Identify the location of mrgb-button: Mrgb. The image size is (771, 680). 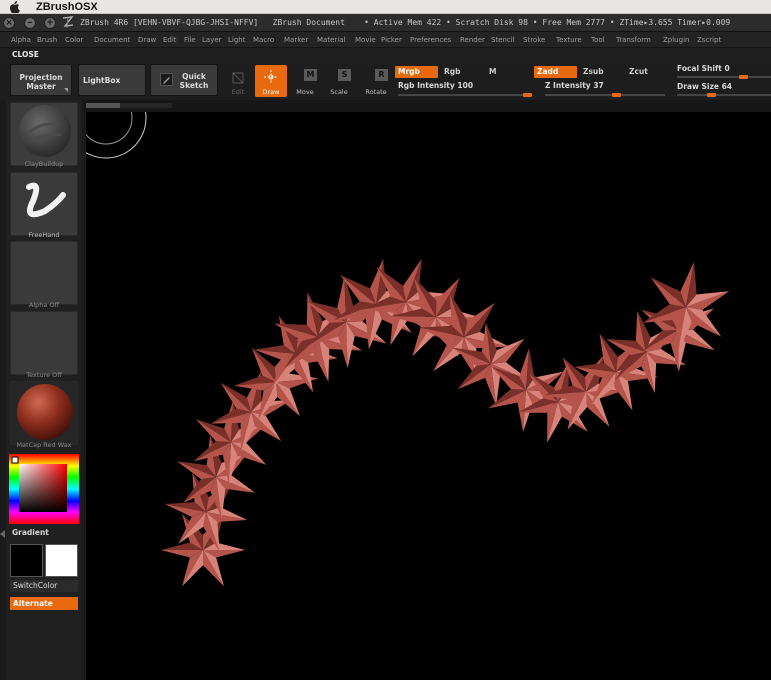
(416, 72).